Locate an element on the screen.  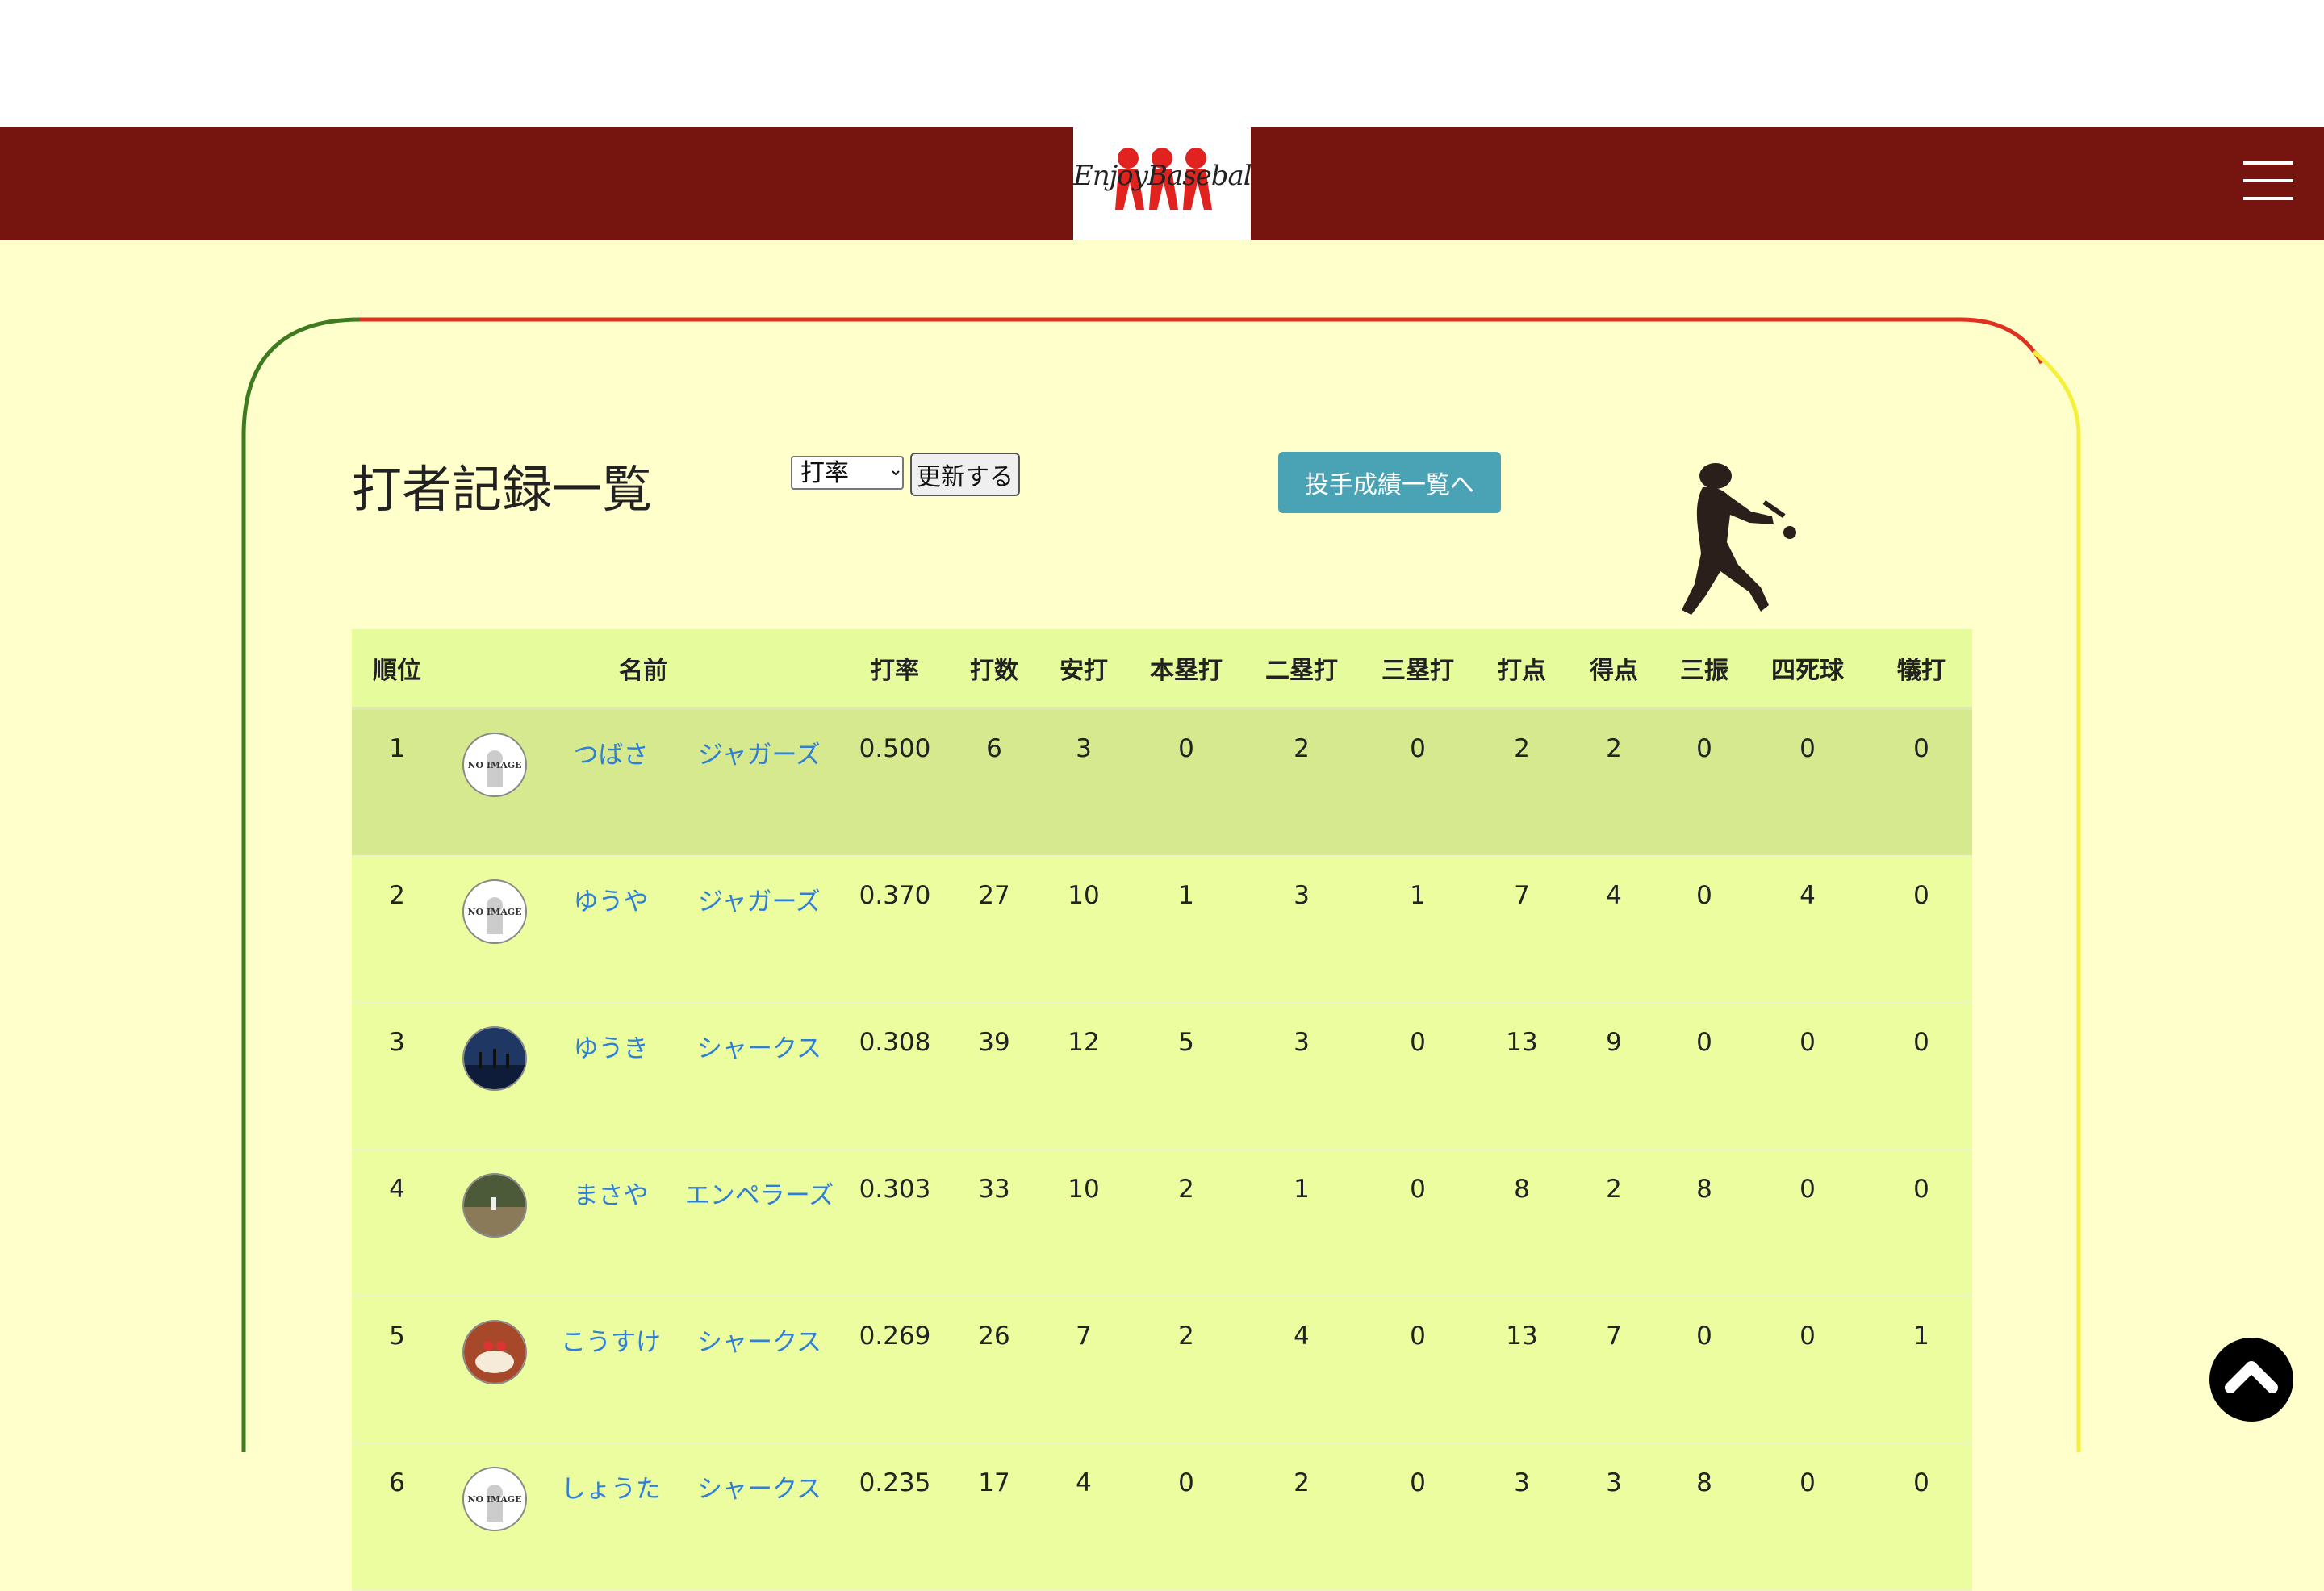
rank-cell: 1 is located at coordinates (397, 783).